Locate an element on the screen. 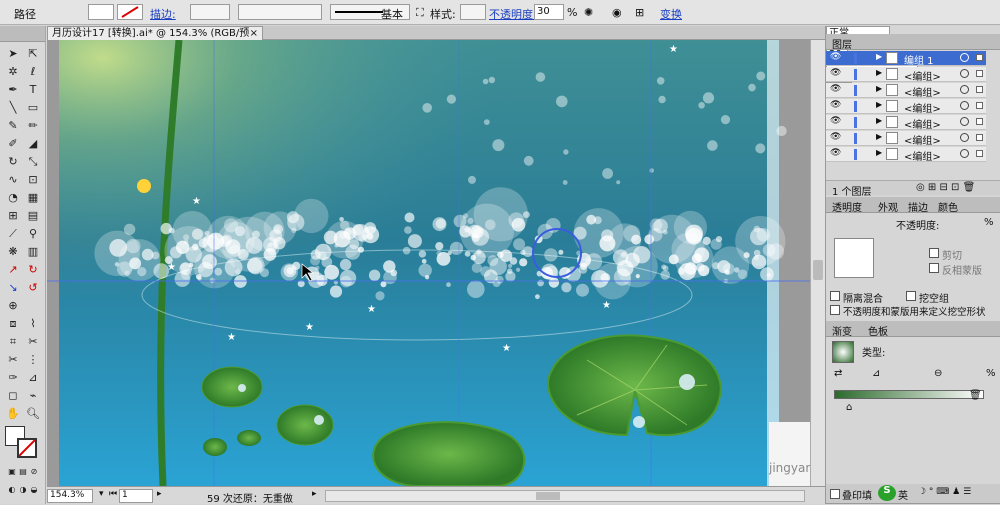 This screenshot has width=1000, height=505. gradient-slider is located at coordinates (909, 394).